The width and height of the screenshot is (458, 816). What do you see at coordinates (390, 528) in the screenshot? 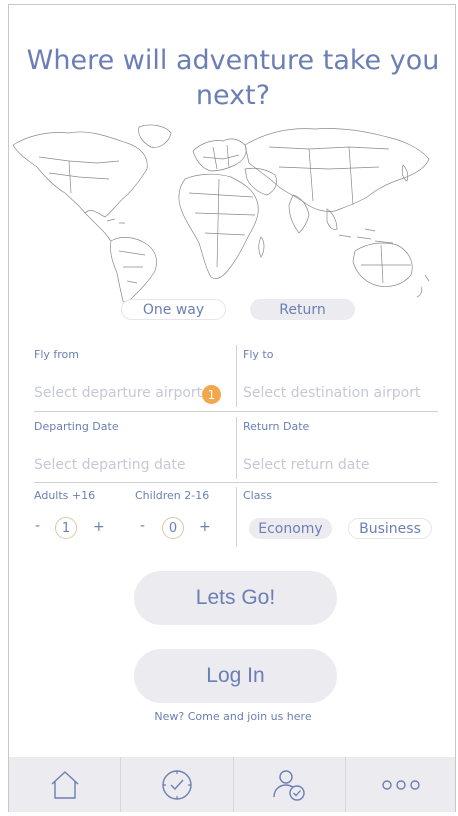
I see `business-toggle: Business` at bounding box center [390, 528].